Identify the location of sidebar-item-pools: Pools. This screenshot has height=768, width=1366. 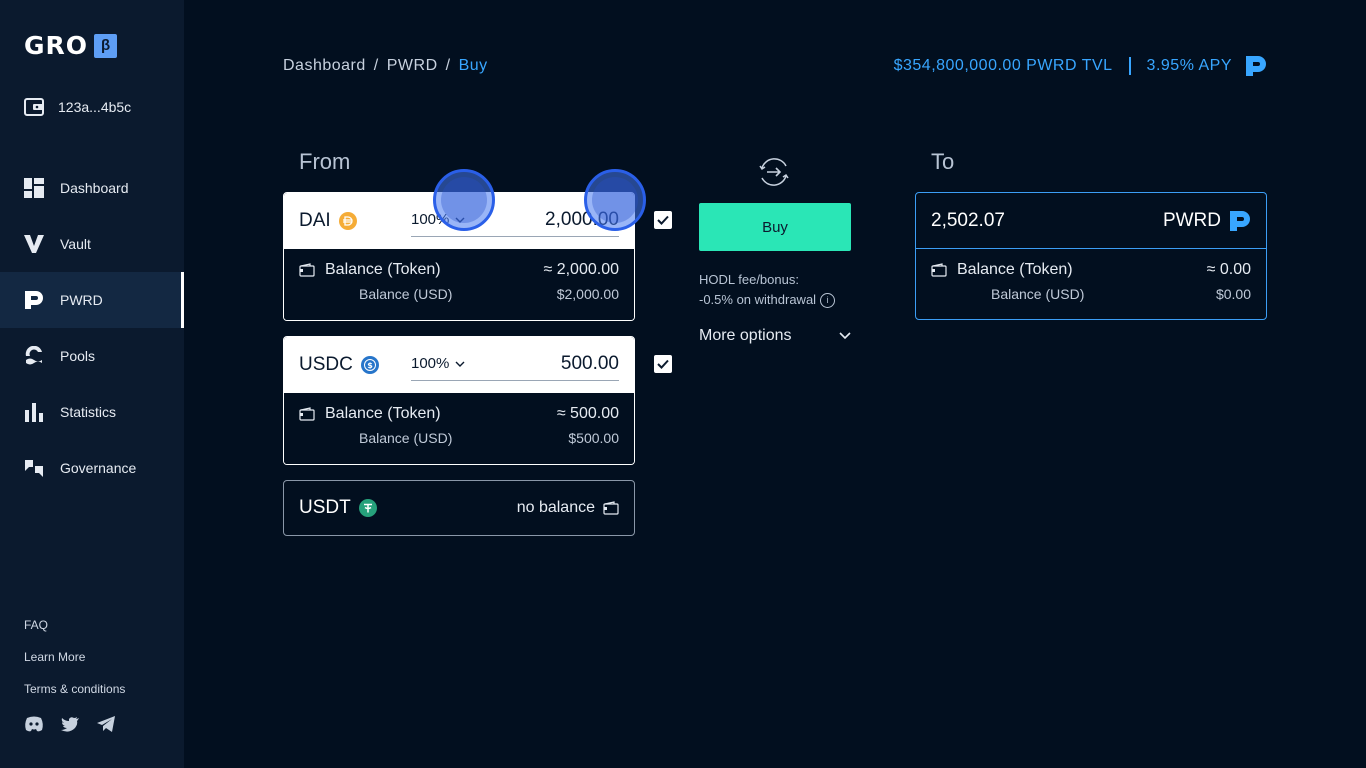
(92, 356).